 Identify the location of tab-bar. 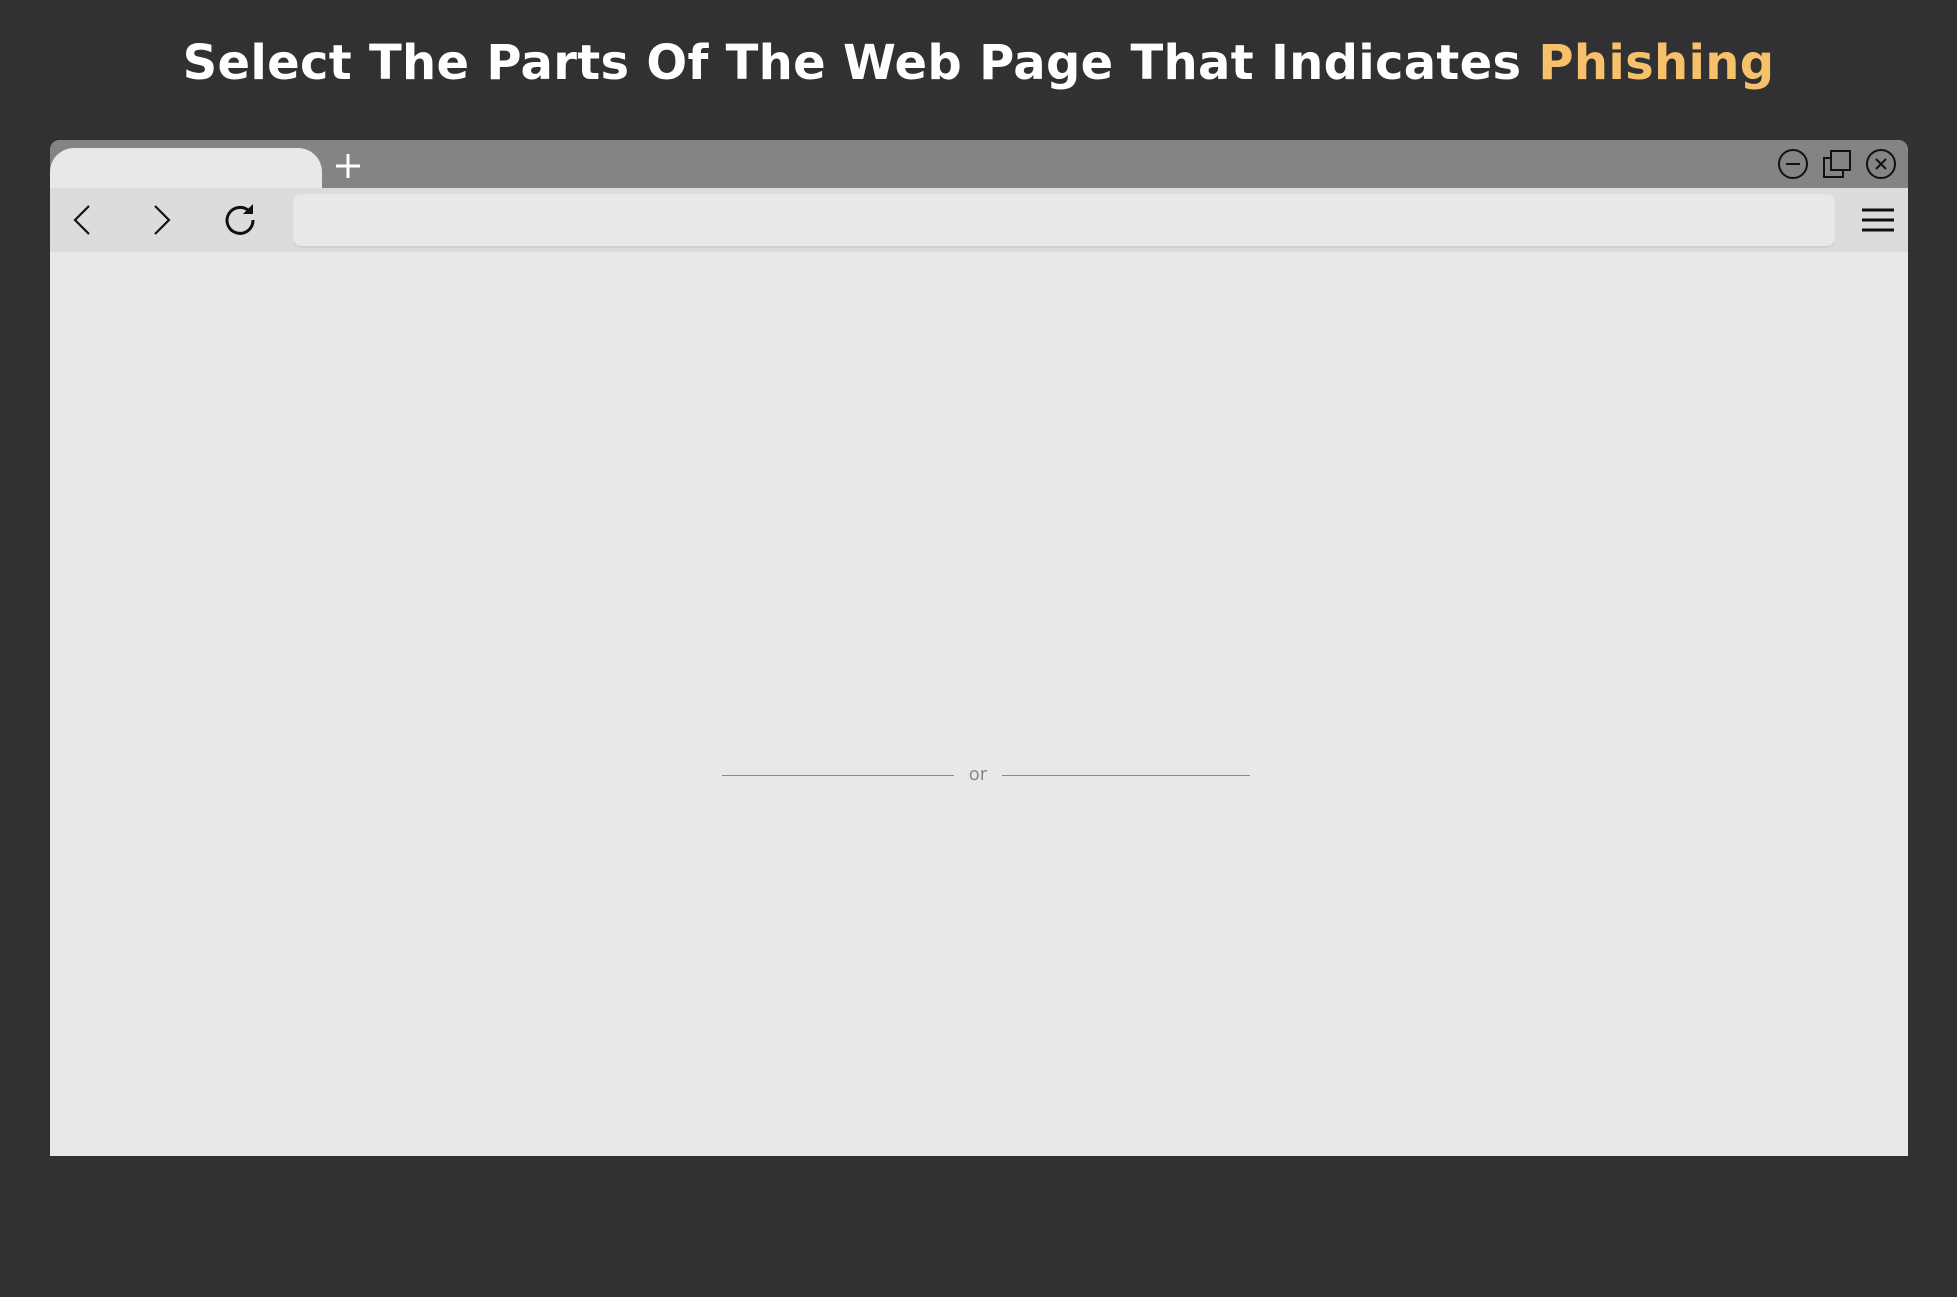
(979, 164).